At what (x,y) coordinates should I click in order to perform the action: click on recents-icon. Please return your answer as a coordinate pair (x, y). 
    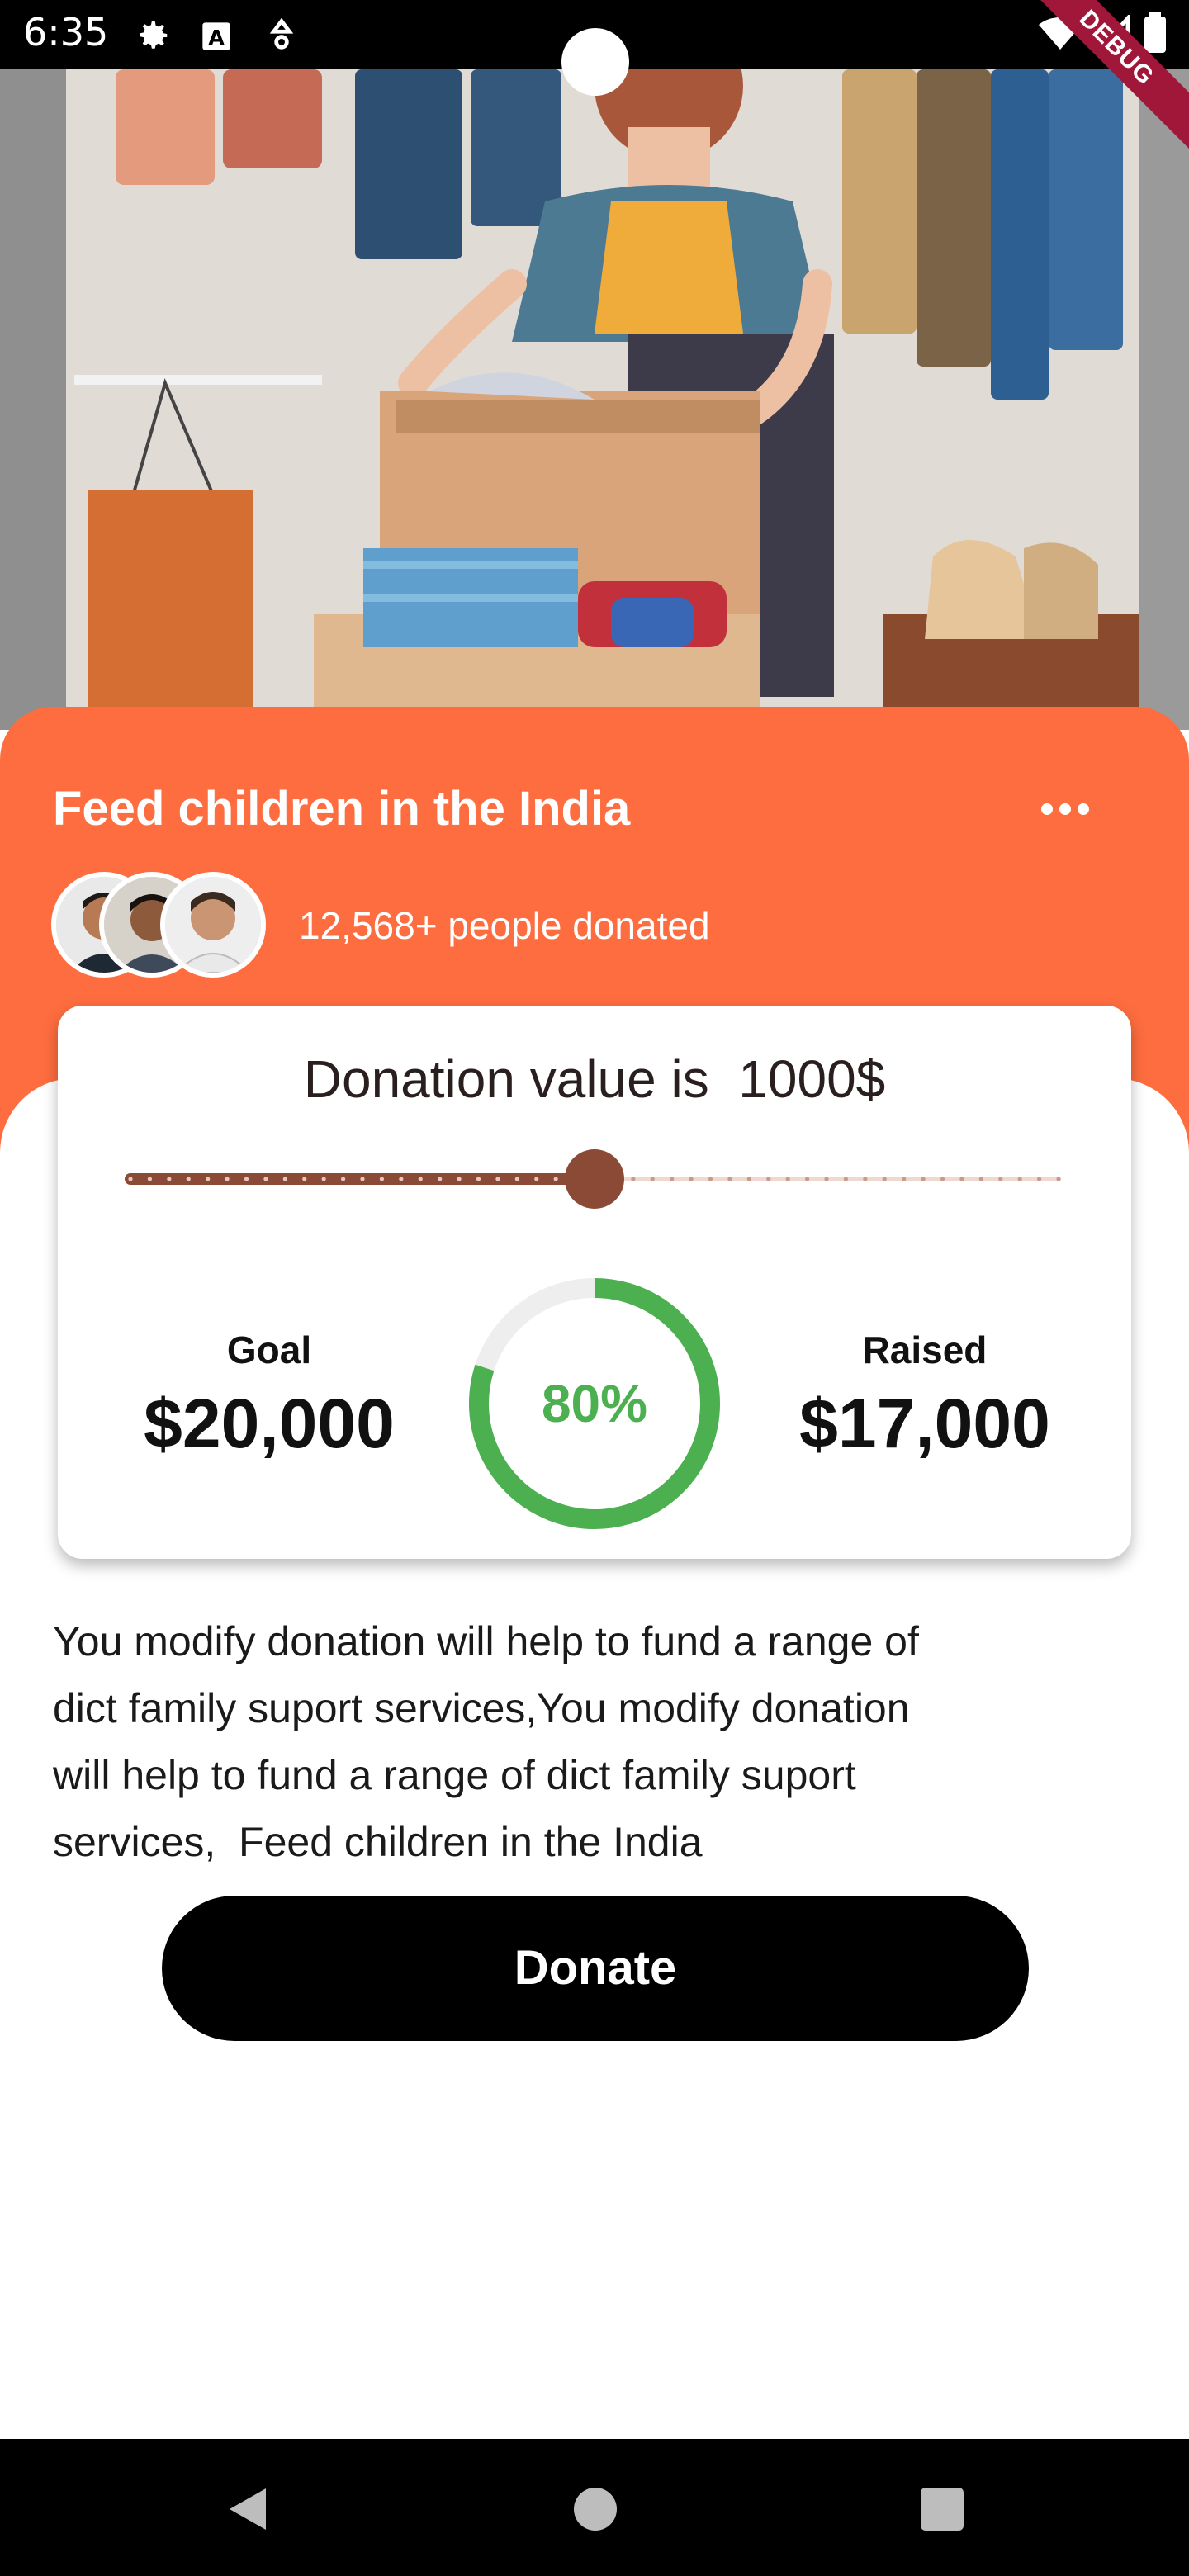
    Looking at the image, I should click on (942, 2509).